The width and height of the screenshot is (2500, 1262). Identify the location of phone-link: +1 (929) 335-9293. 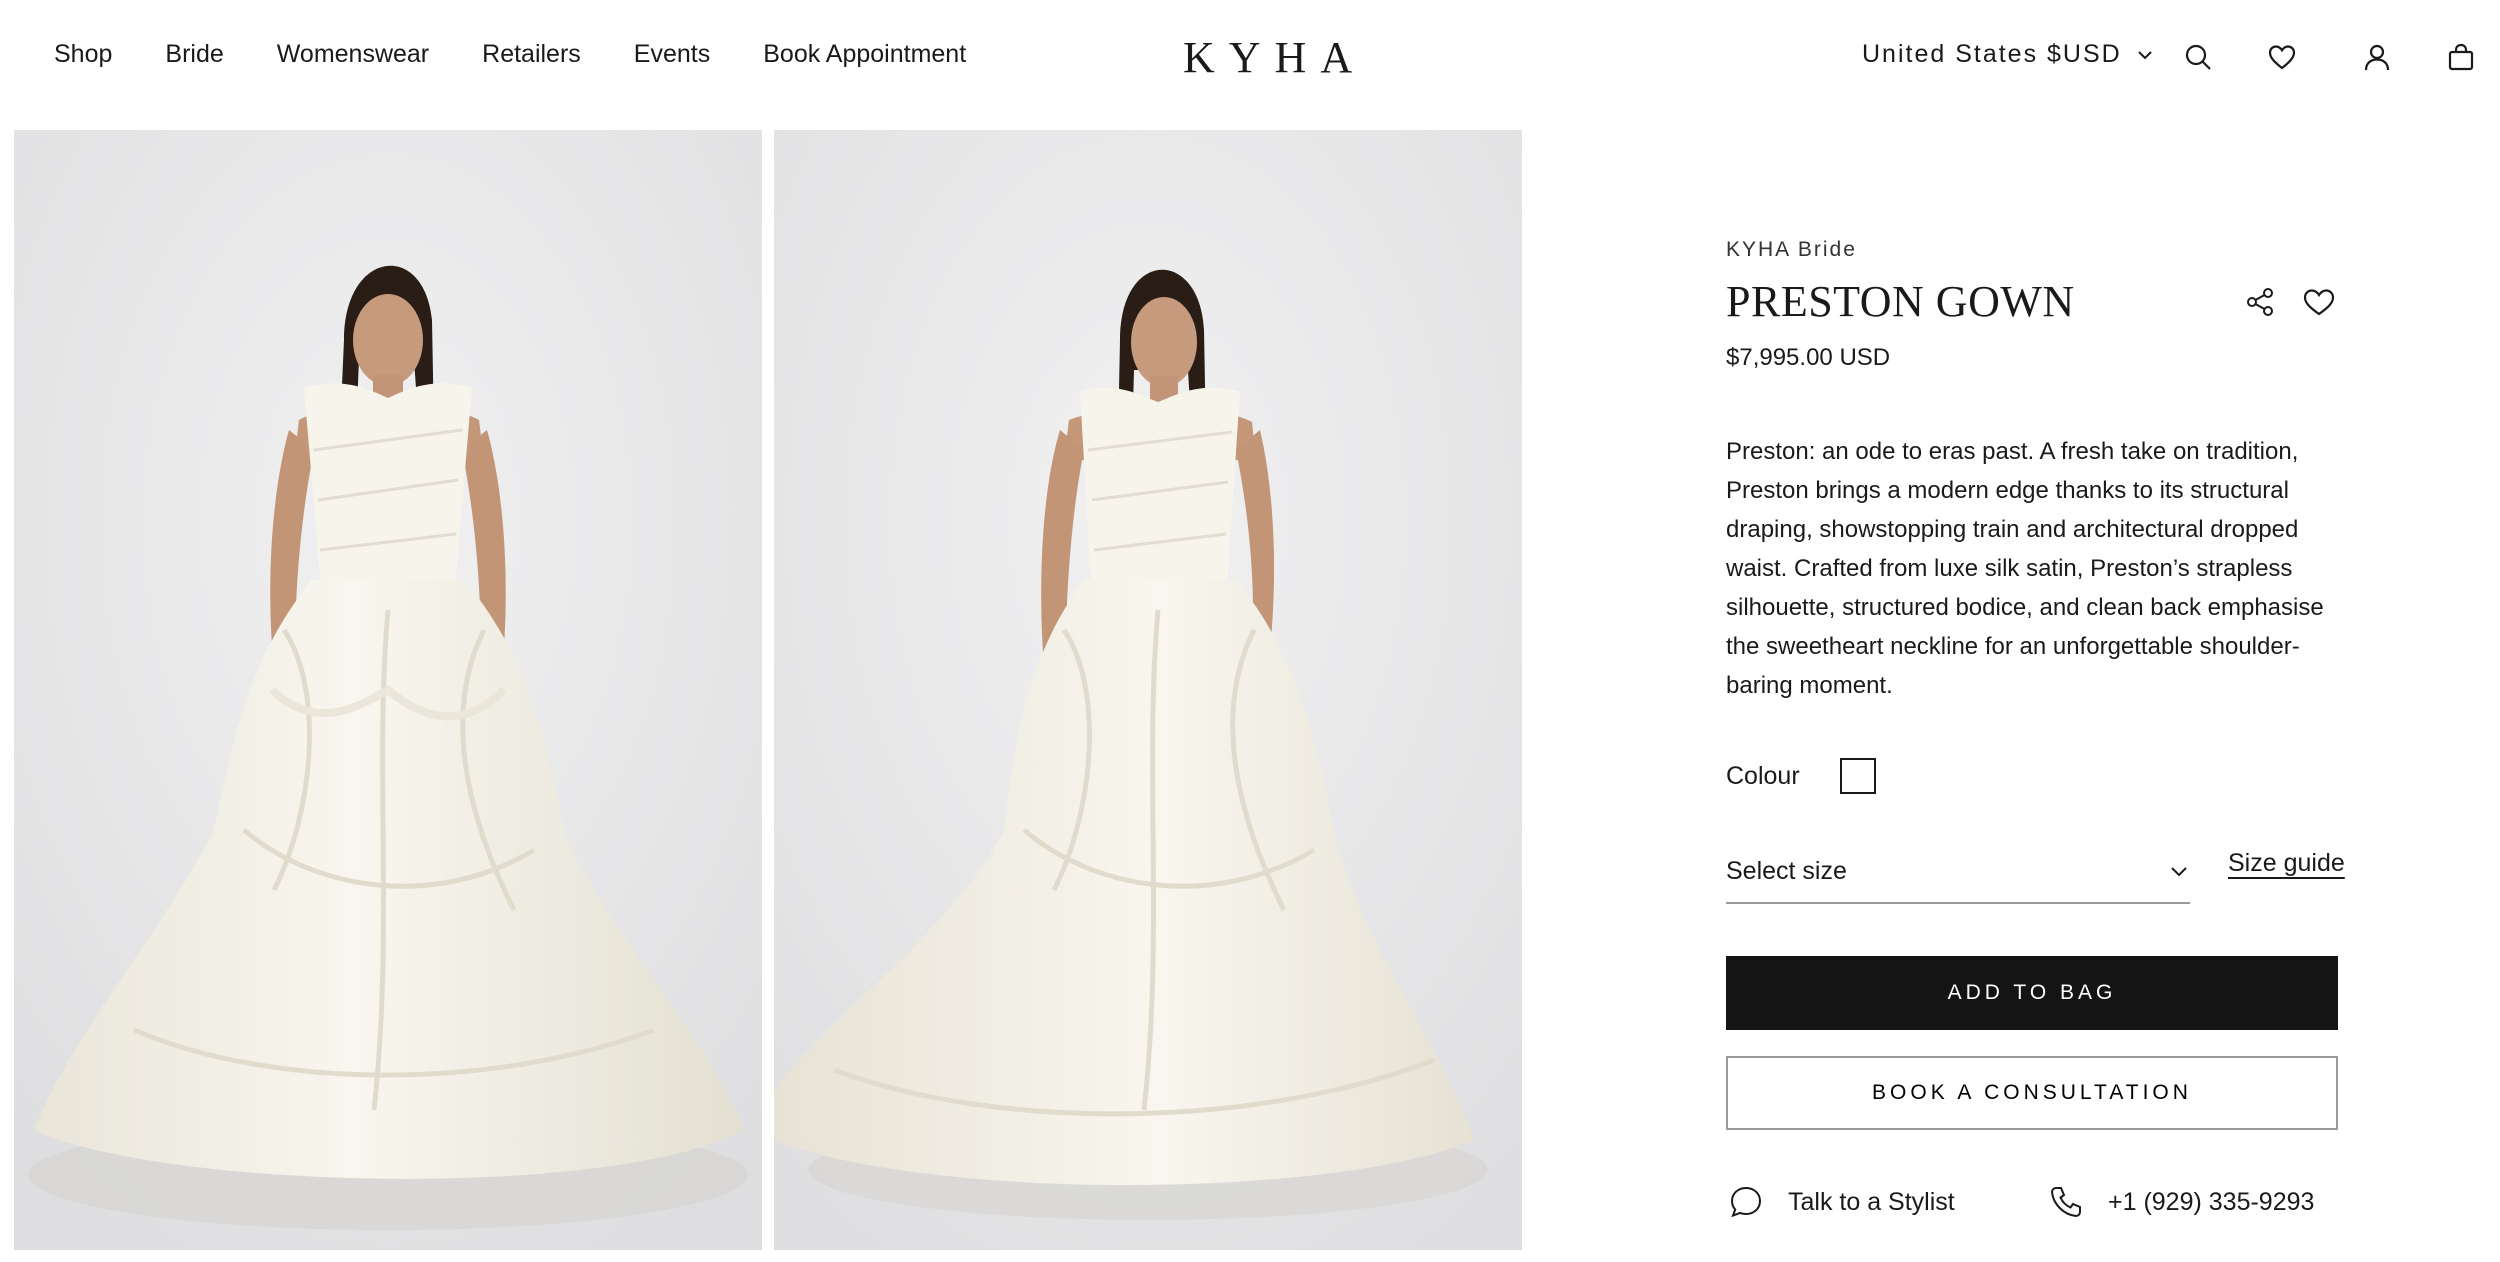
(2181, 1202).